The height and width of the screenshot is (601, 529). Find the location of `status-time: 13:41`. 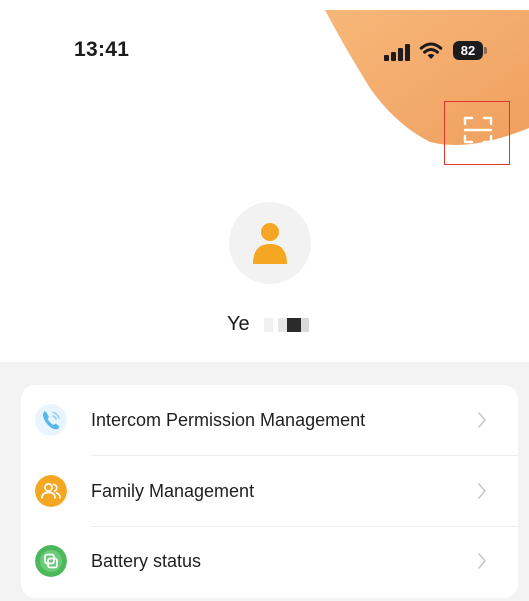

status-time: 13:41 is located at coordinates (102, 49).